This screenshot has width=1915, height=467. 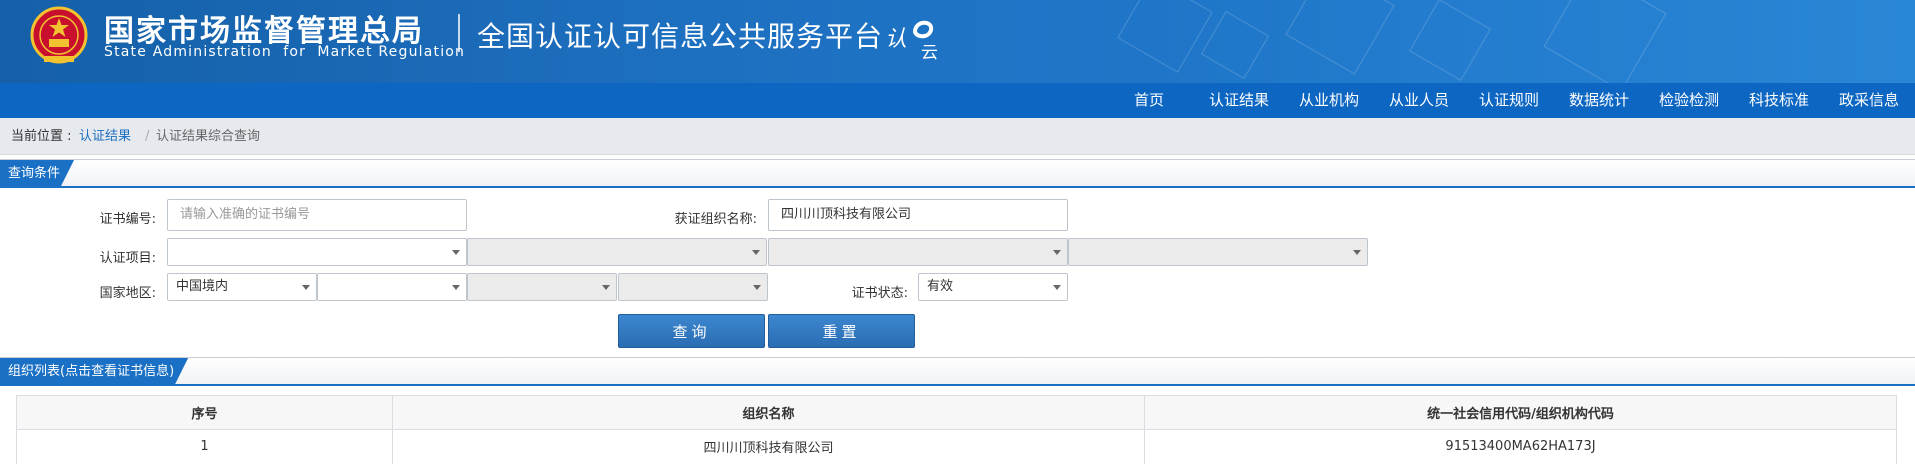 I want to click on query-panel-header: 查询条件, so click(x=957, y=174).